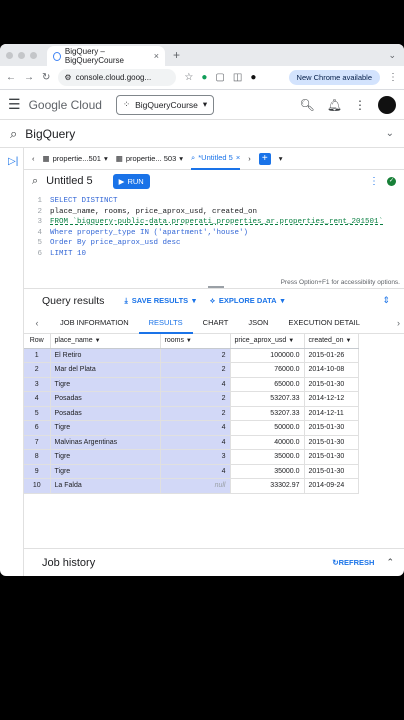 This screenshot has width=404, height=720. I want to click on tab-json: JSON, so click(258, 323).